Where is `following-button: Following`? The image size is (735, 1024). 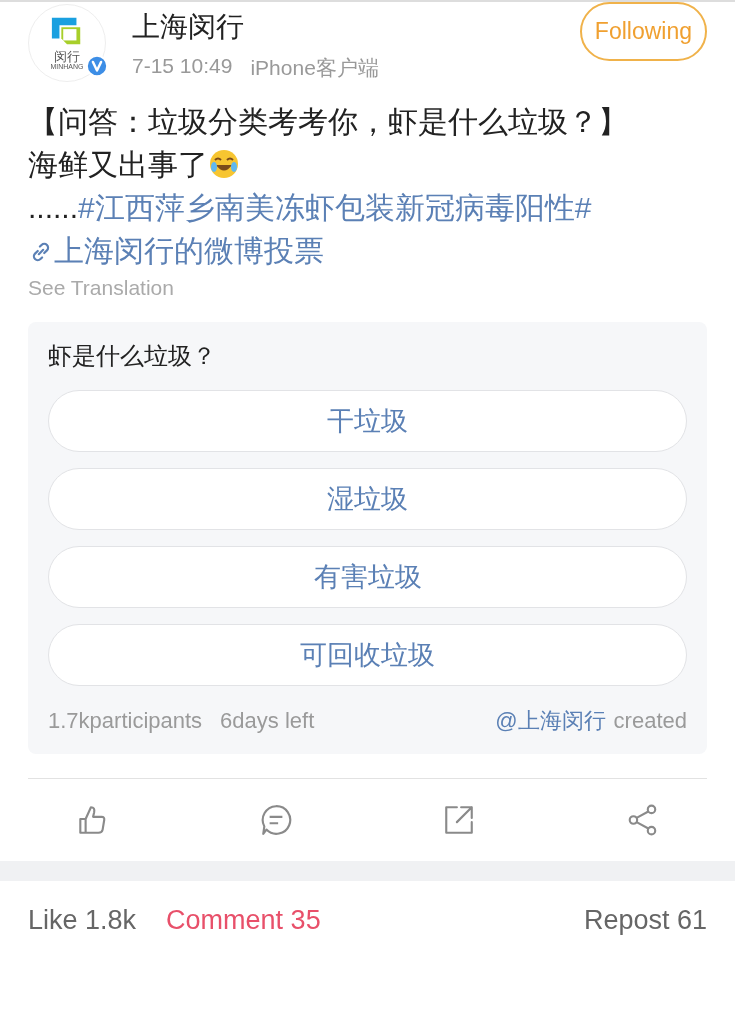 following-button: Following is located at coordinates (643, 31).